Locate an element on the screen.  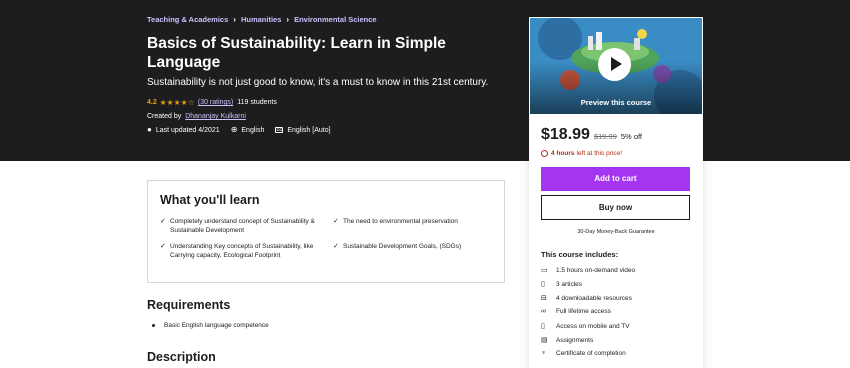
include-item: ⊟ 4 downloadable resources is located at coordinates (586, 298).